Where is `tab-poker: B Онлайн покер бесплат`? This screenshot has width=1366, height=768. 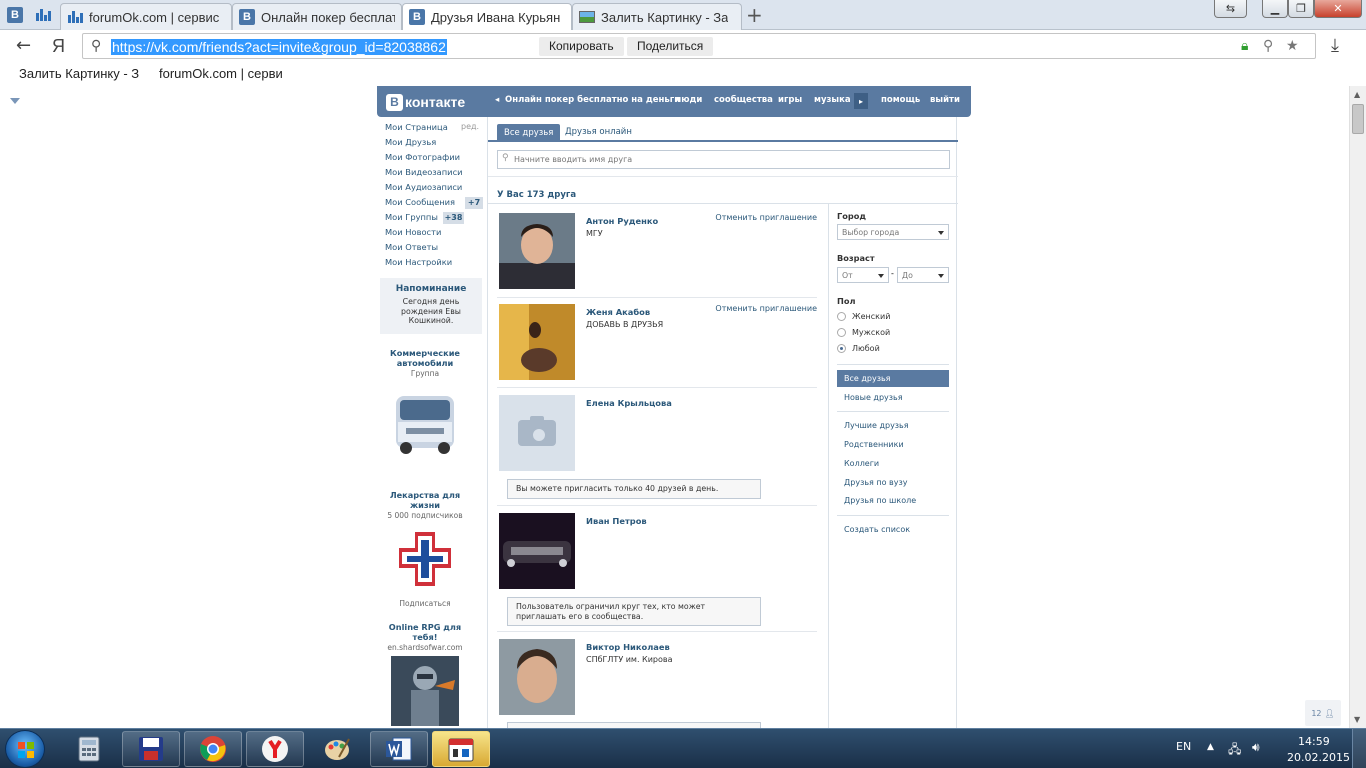
tab-poker: B Онлайн покер бесплат is located at coordinates (317, 16).